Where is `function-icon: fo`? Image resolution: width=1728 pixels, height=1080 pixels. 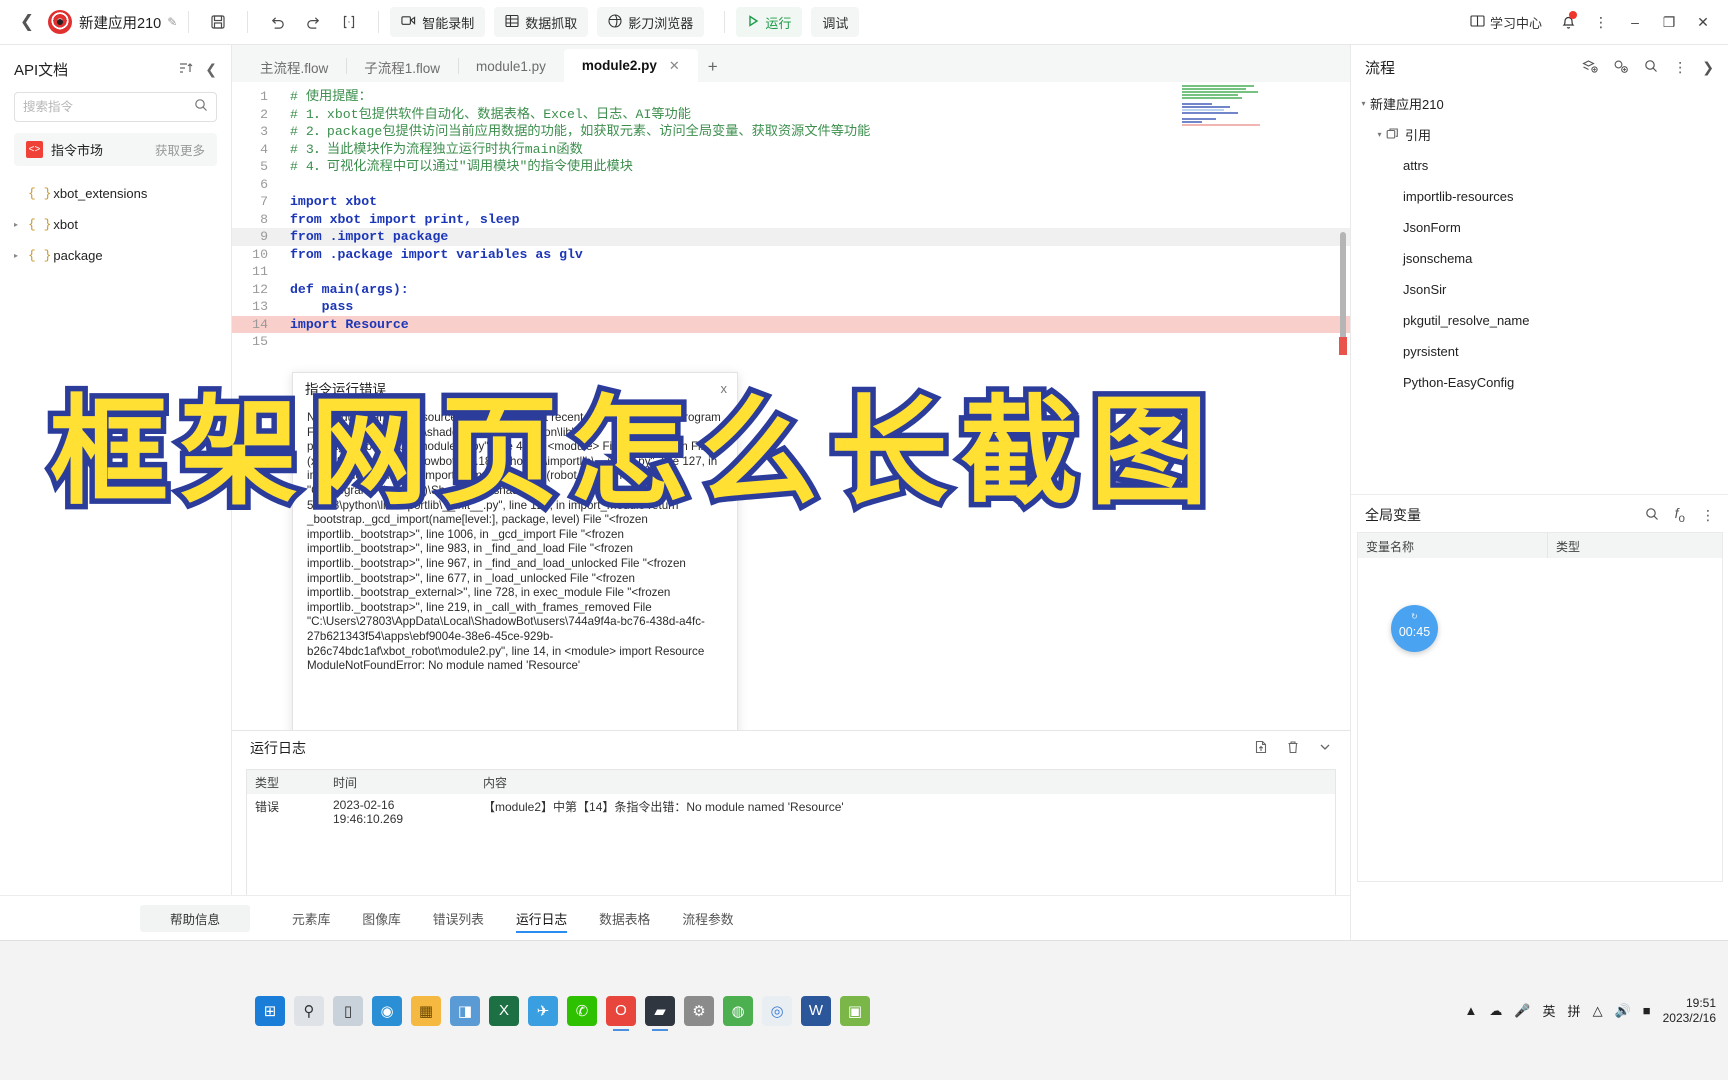
function-icon: fo is located at coordinates (1680, 515).